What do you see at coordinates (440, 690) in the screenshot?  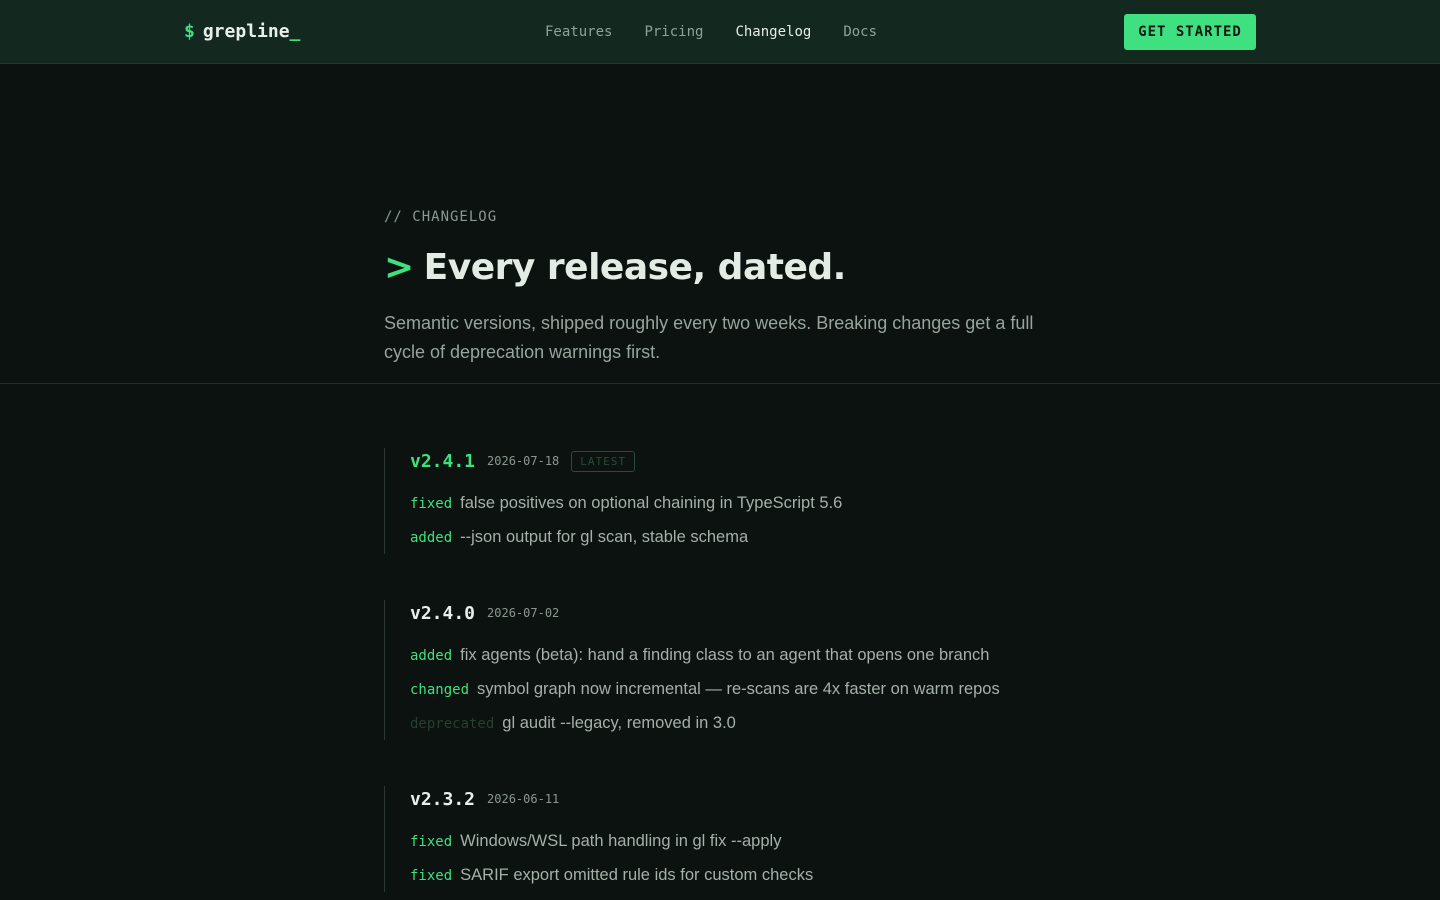 I see `change-kind-tag: changed` at bounding box center [440, 690].